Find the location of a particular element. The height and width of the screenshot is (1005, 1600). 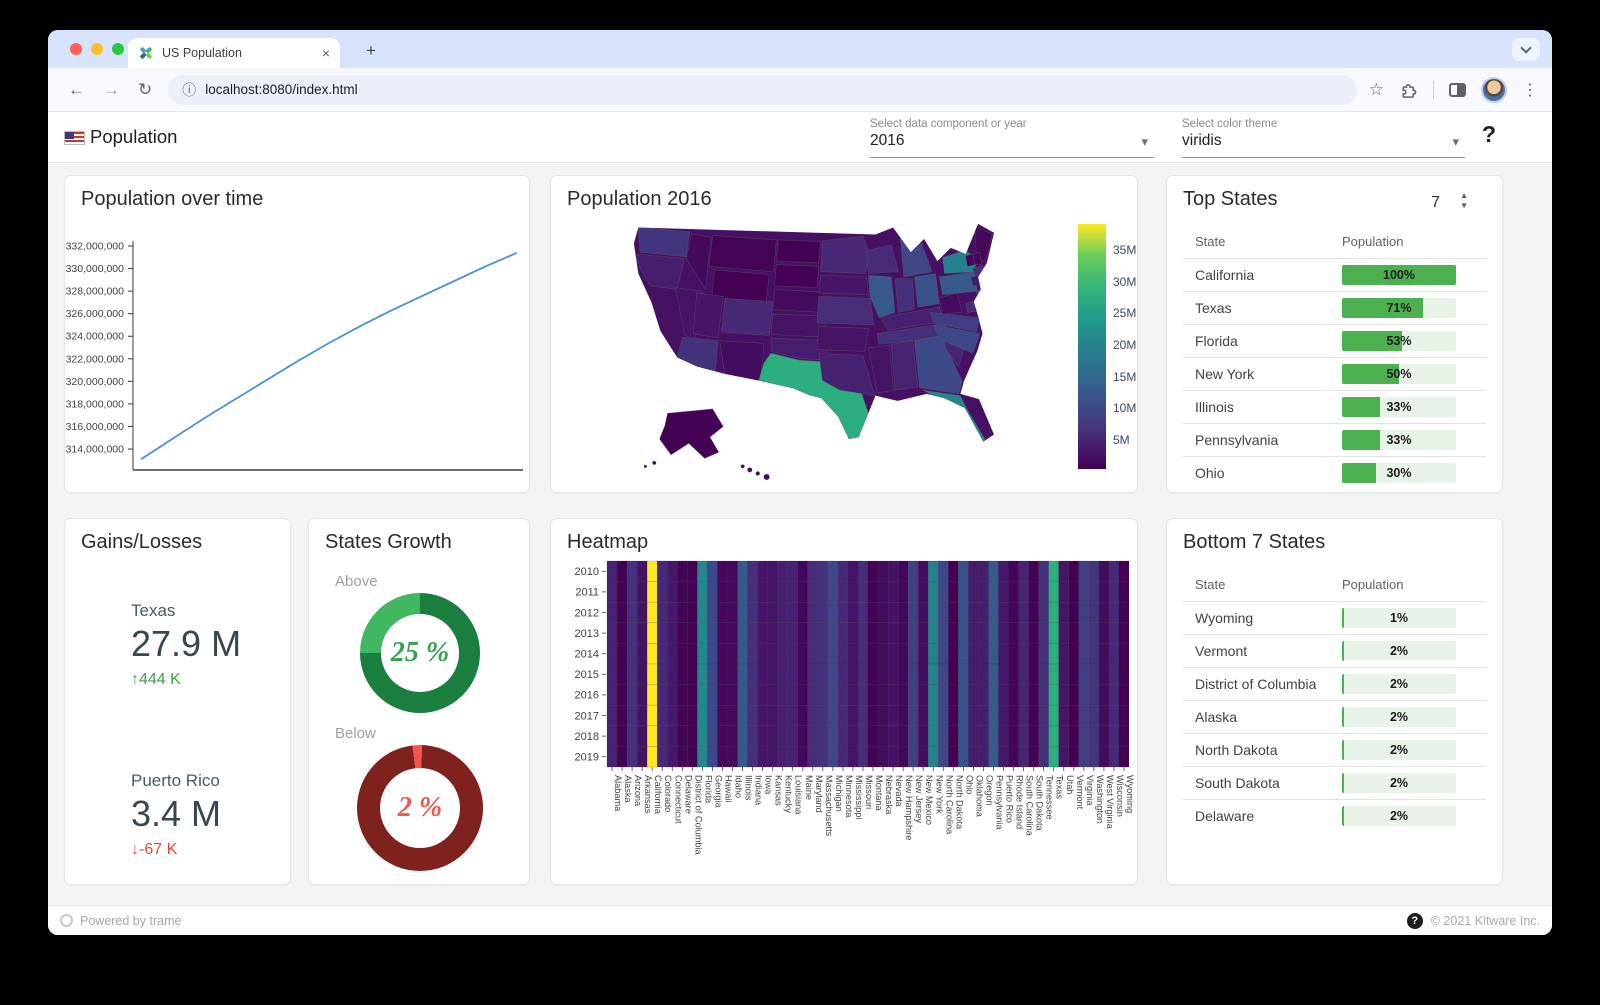

help-button: ? is located at coordinates (1489, 134).